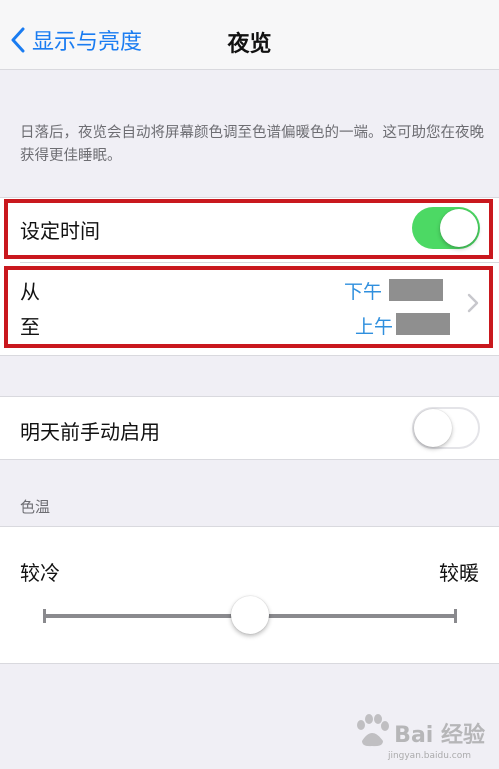 This screenshot has width=499, height=769. I want to click on color-temp-slider-thumb, so click(250, 615).